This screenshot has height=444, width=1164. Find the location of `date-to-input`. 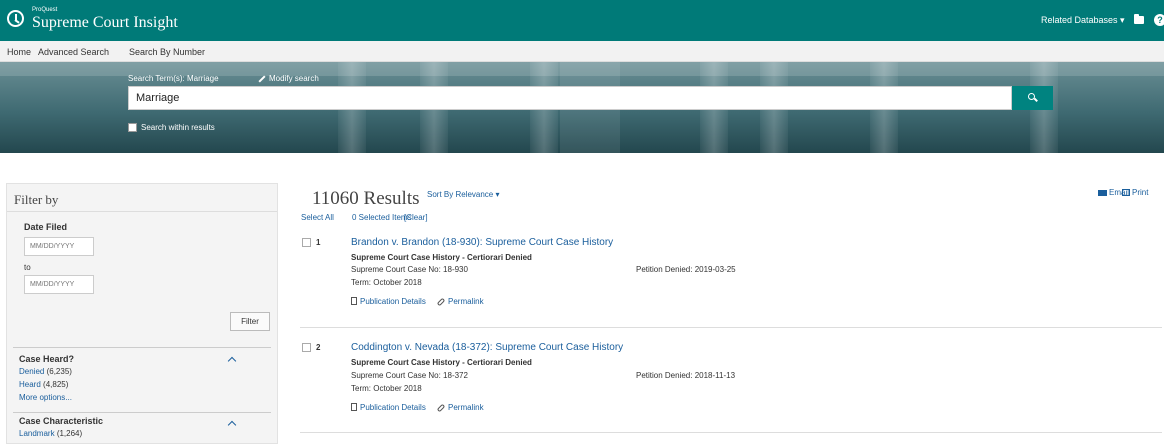

date-to-input is located at coordinates (59, 284).